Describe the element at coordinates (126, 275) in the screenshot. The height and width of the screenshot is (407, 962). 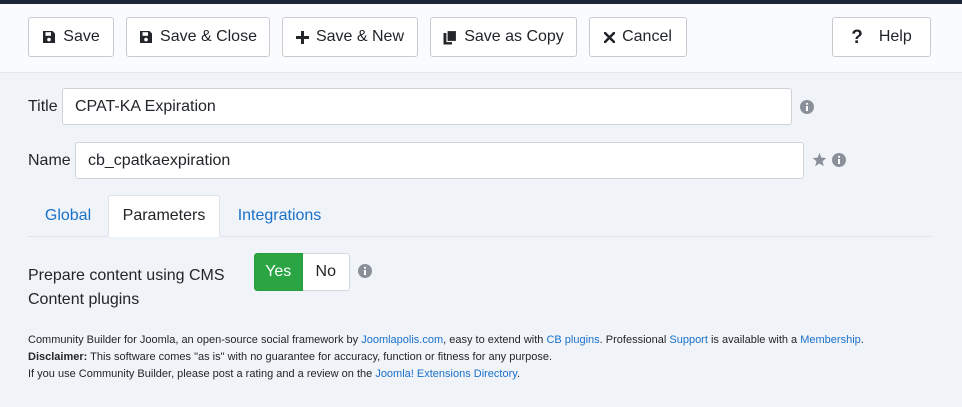
I see `prepare-content-label-line1: Prepare content using CMS` at that location.